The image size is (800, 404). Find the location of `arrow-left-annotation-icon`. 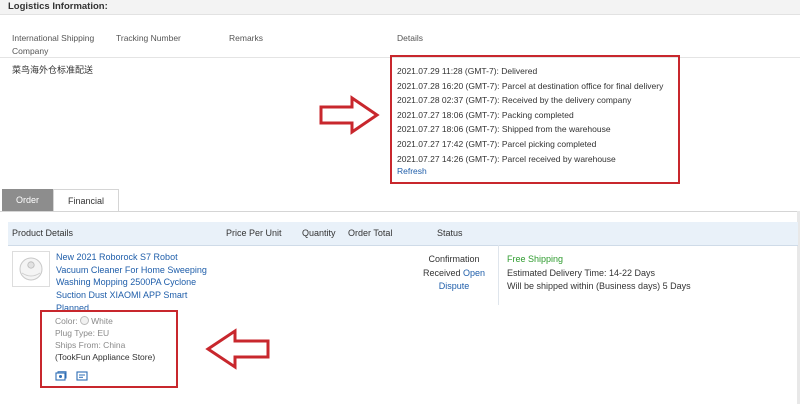

arrow-left-annotation-icon is located at coordinates (237, 349).